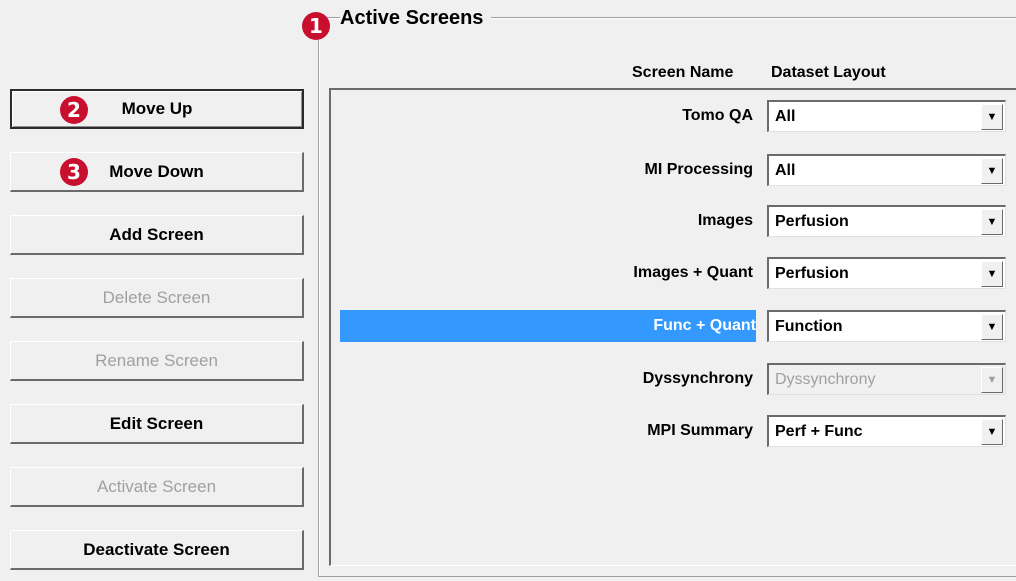 Image resolution: width=1016 pixels, height=581 pixels. Describe the element at coordinates (886, 326) in the screenshot. I see `layout-select-func-quant: Function ▼` at that location.